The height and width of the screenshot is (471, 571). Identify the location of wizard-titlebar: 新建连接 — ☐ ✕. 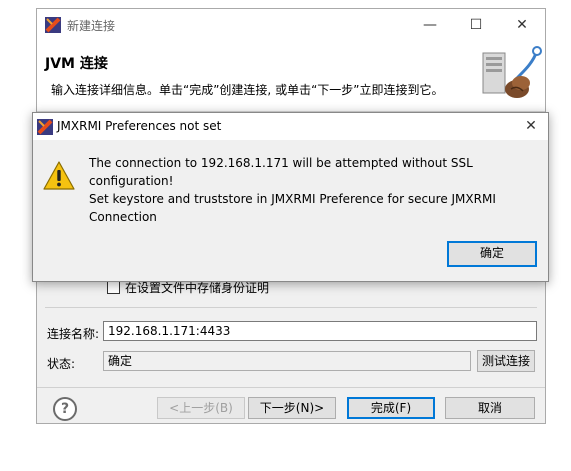
(291, 25).